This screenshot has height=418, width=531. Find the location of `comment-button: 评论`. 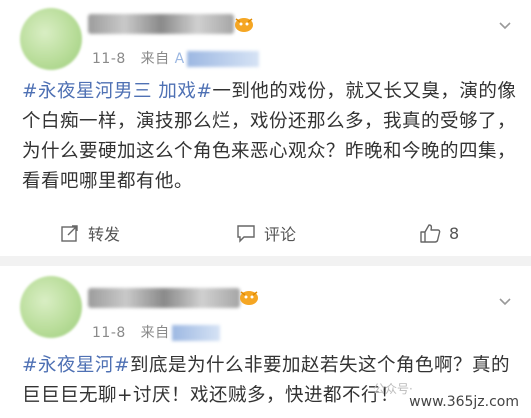

comment-button: 评论 is located at coordinates (266, 233).